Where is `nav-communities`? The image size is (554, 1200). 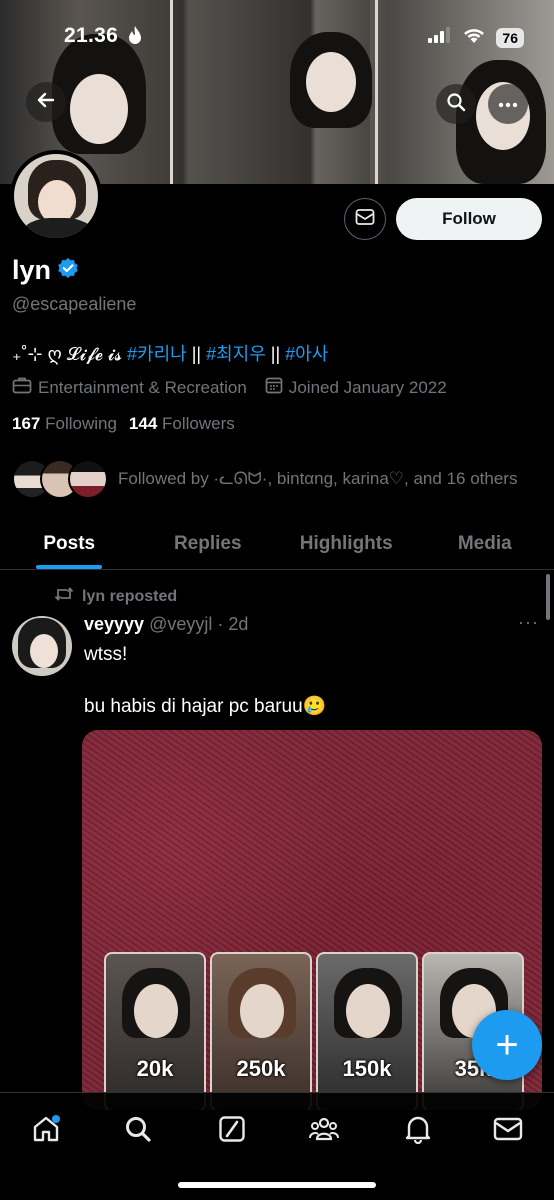
nav-communities is located at coordinates (324, 1131).